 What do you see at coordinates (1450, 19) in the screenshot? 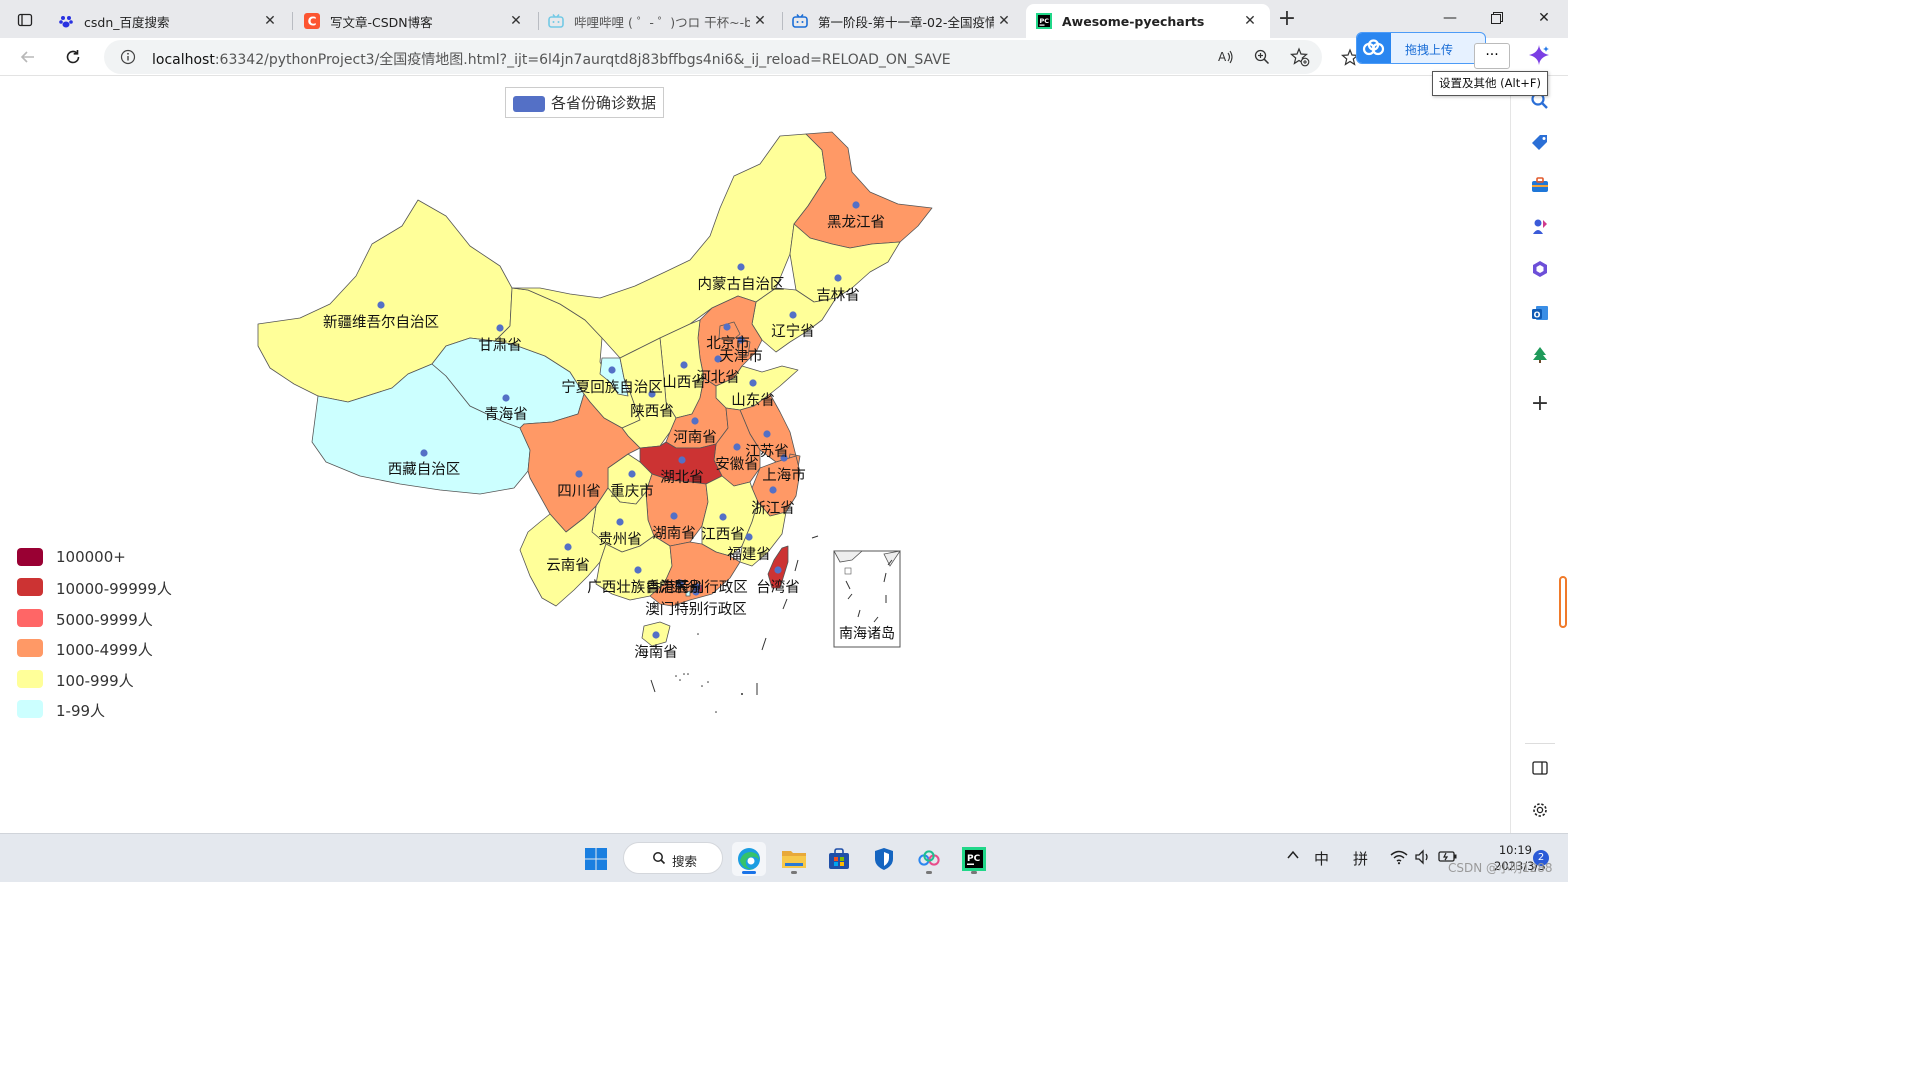
I see `minimize-button: —` at bounding box center [1450, 19].